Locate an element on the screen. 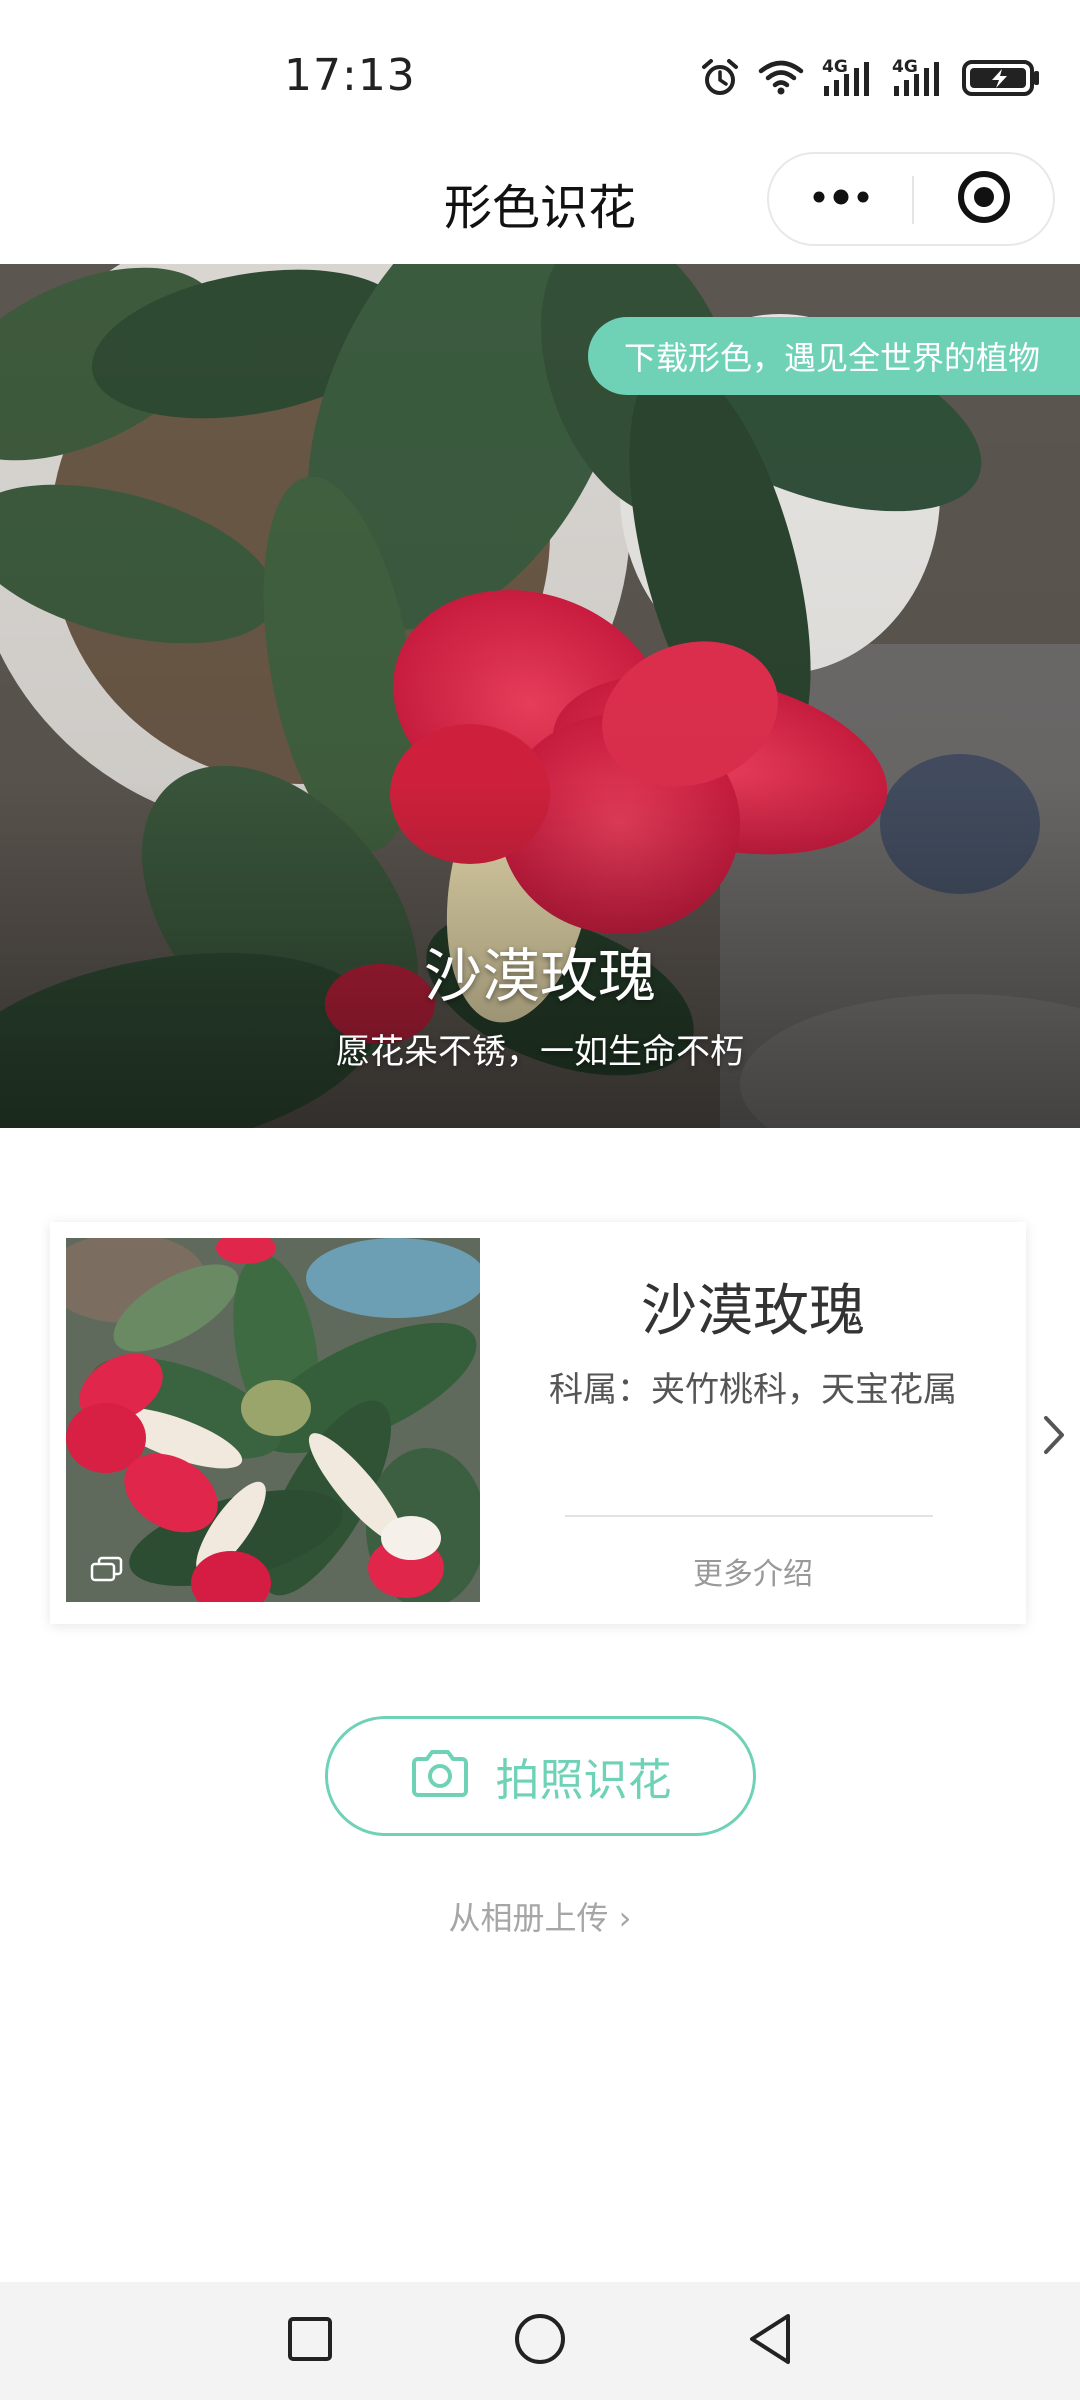 The image size is (1080, 2400). alarm-icon is located at coordinates (720, 78).